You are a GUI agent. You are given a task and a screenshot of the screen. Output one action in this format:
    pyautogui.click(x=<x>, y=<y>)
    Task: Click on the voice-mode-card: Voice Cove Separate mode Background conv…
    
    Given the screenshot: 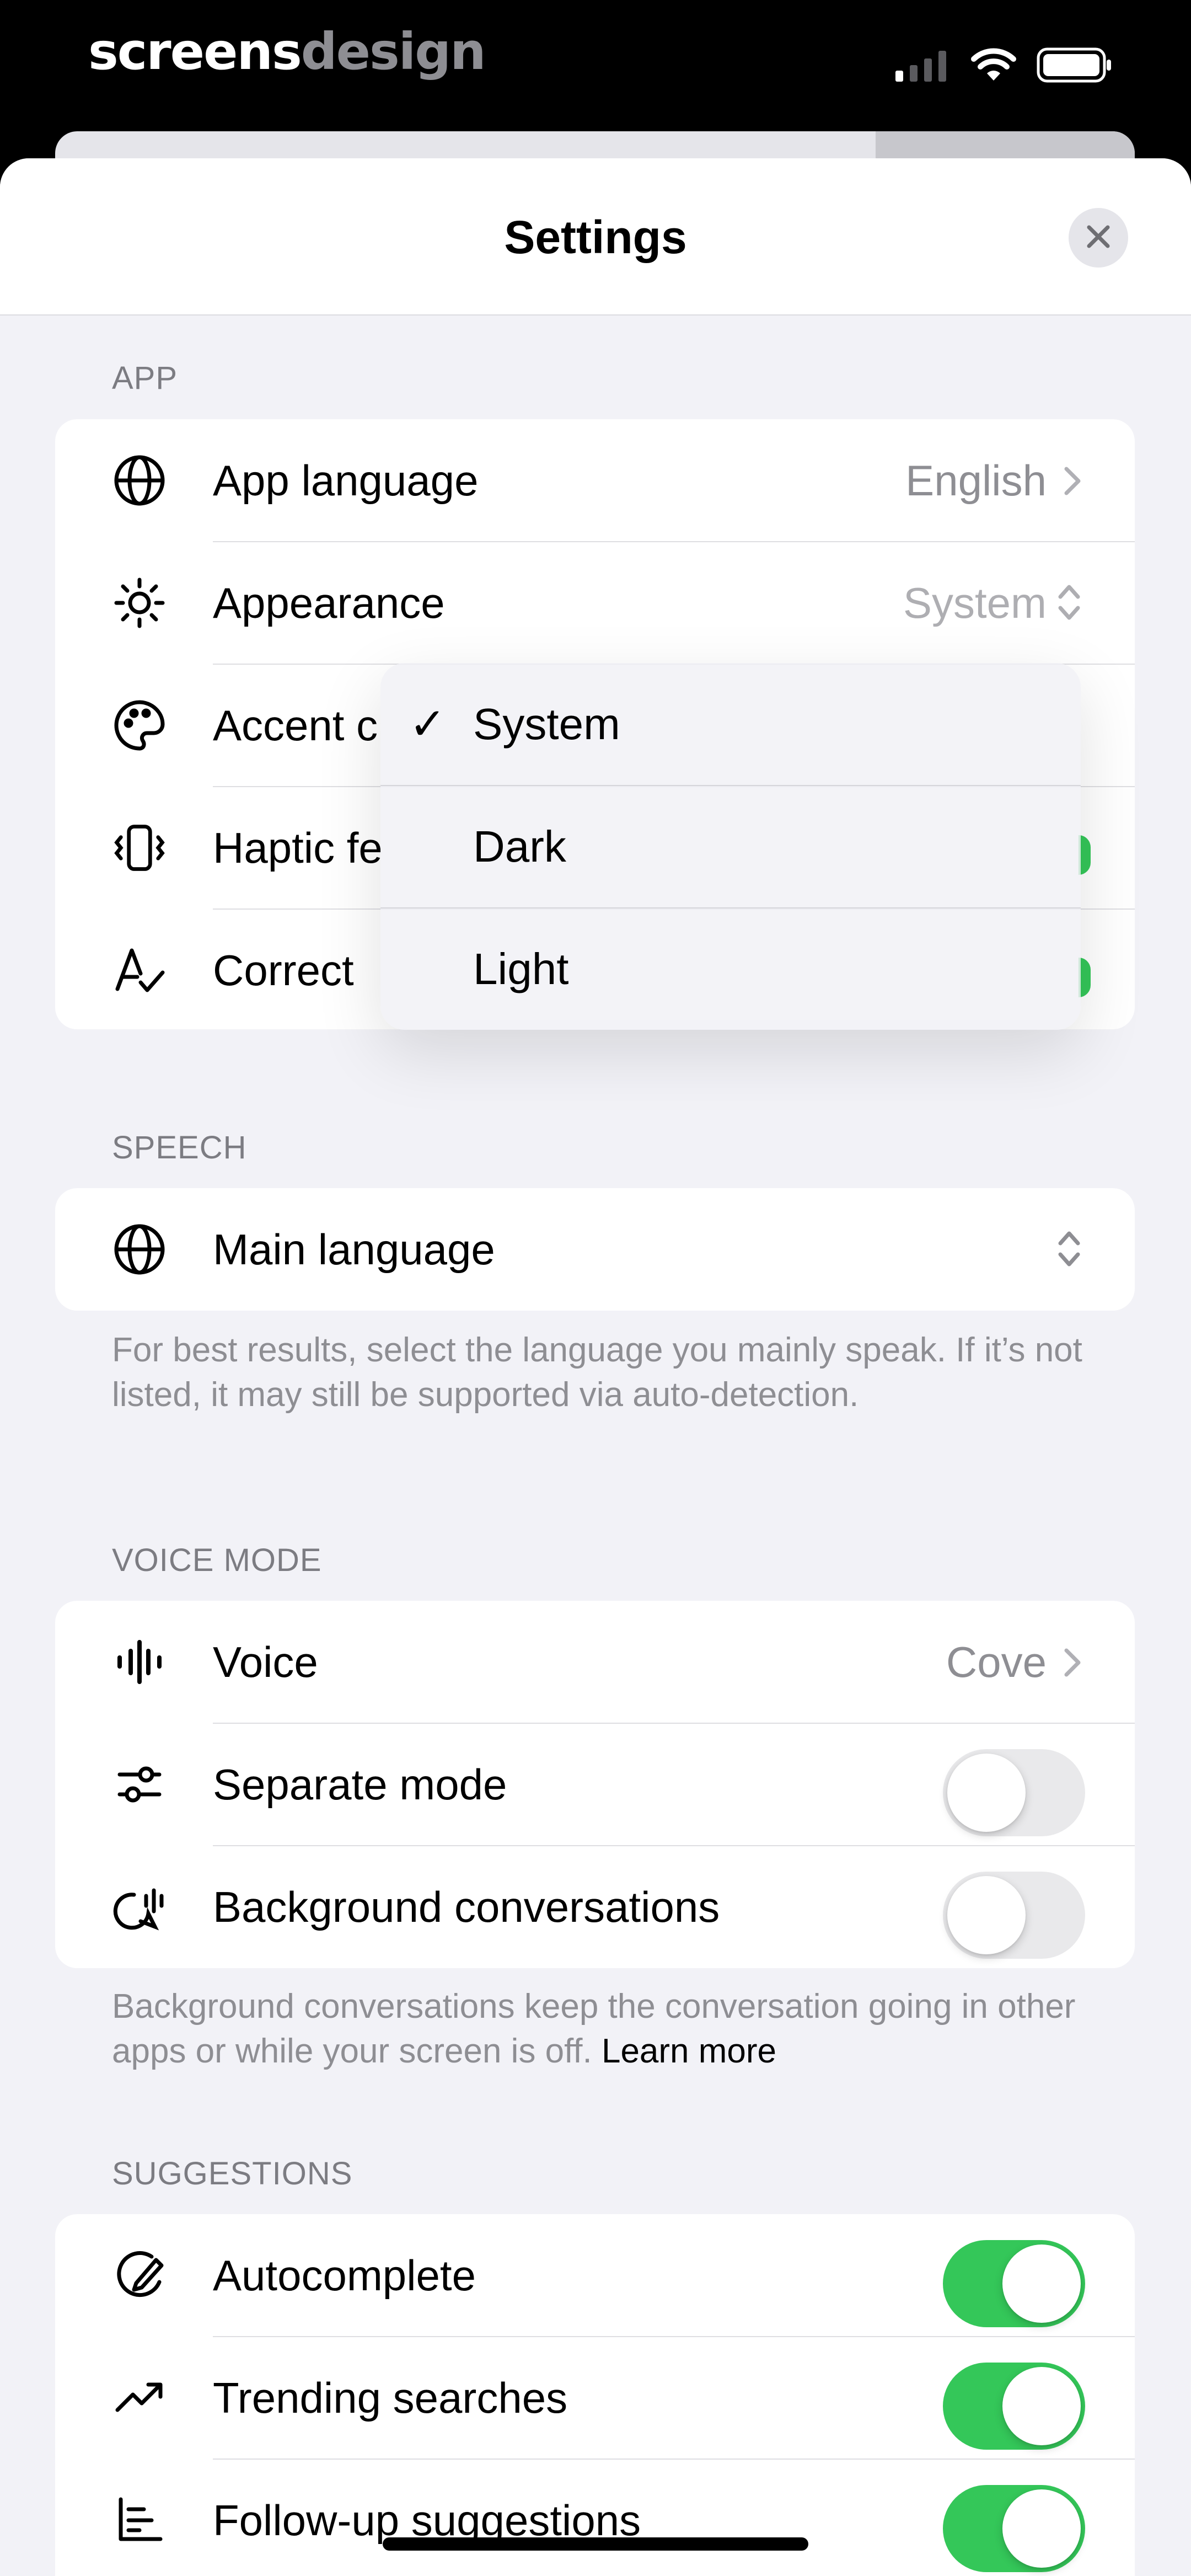 What is the action you would take?
    pyautogui.click(x=595, y=1784)
    